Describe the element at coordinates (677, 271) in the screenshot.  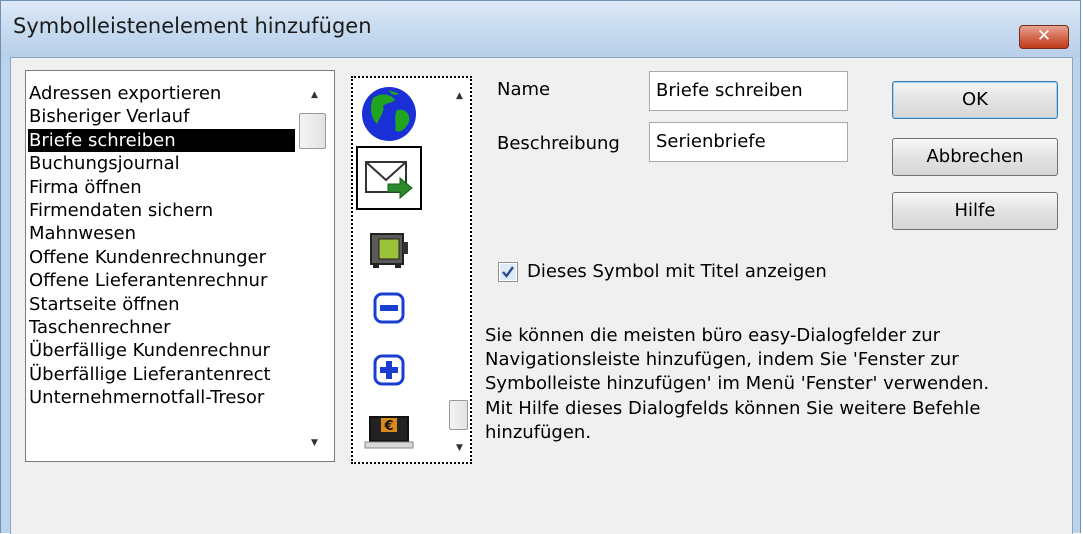
I see `show-title-label: Dieses Symbol mit Titel anzeigen` at that location.